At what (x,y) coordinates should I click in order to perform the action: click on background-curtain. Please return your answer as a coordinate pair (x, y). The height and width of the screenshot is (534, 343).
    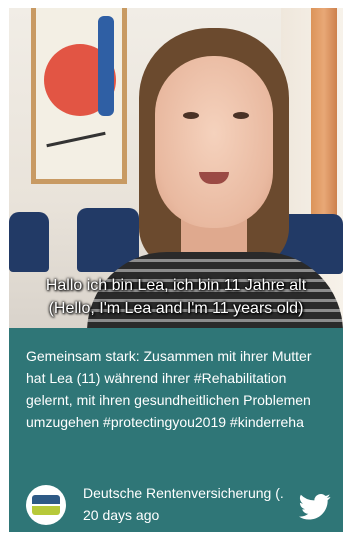
    Looking at the image, I should click on (324, 123).